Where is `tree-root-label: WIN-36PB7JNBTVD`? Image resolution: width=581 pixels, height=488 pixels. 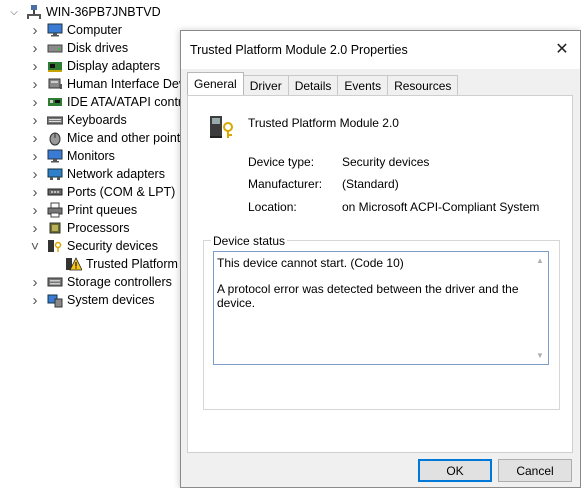 tree-root-label: WIN-36PB7JNBTVD is located at coordinates (103, 12).